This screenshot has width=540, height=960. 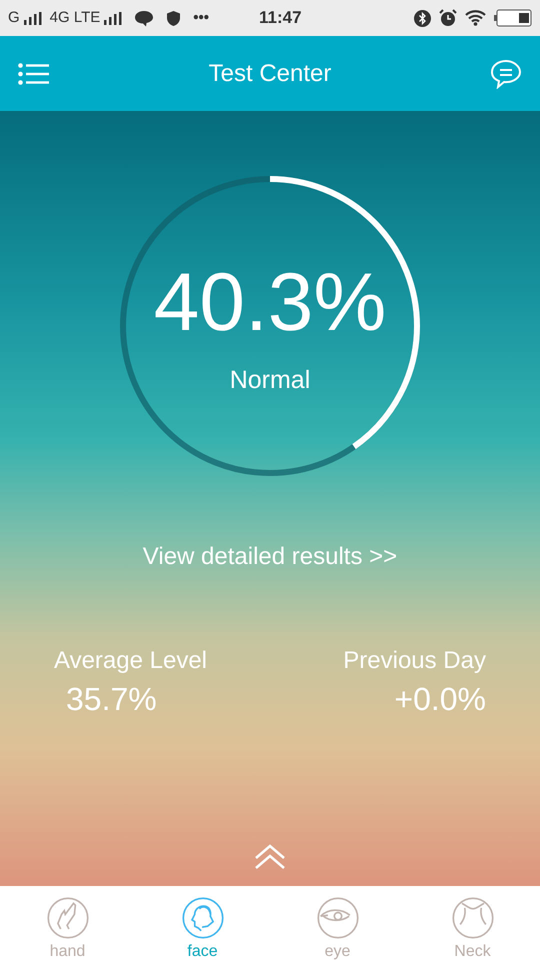 What do you see at coordinates (472, 918) in the screenshot?
I see `neck-icon` at bounding box center [472, 918].